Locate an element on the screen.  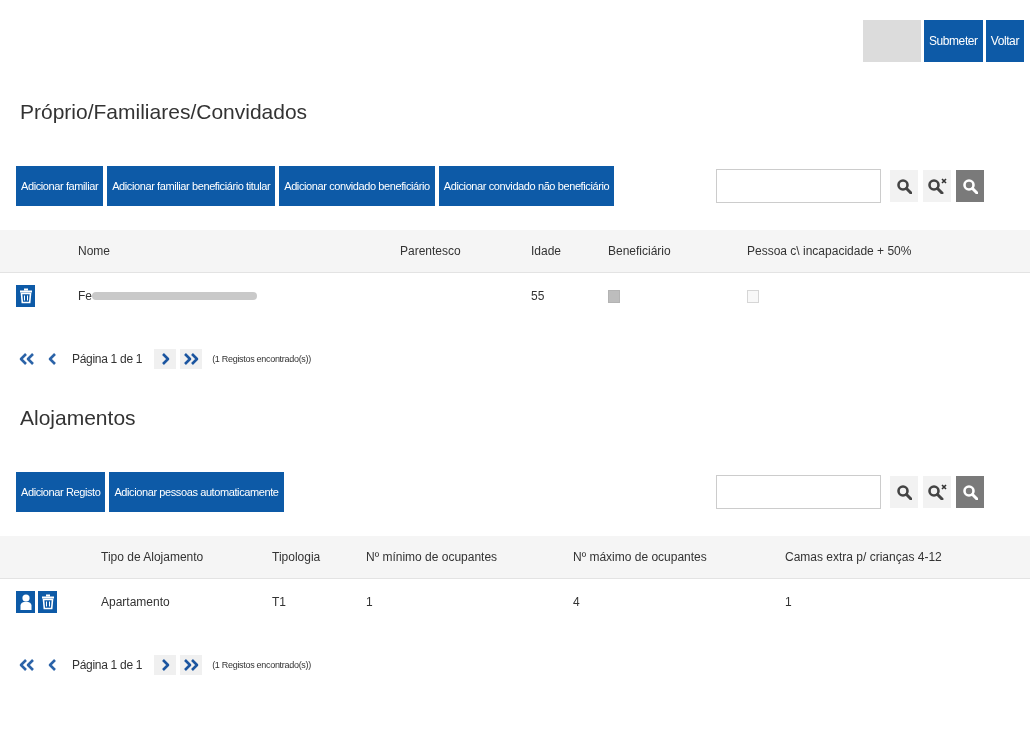
column-header: Nome is located at coordinates (94, 251).